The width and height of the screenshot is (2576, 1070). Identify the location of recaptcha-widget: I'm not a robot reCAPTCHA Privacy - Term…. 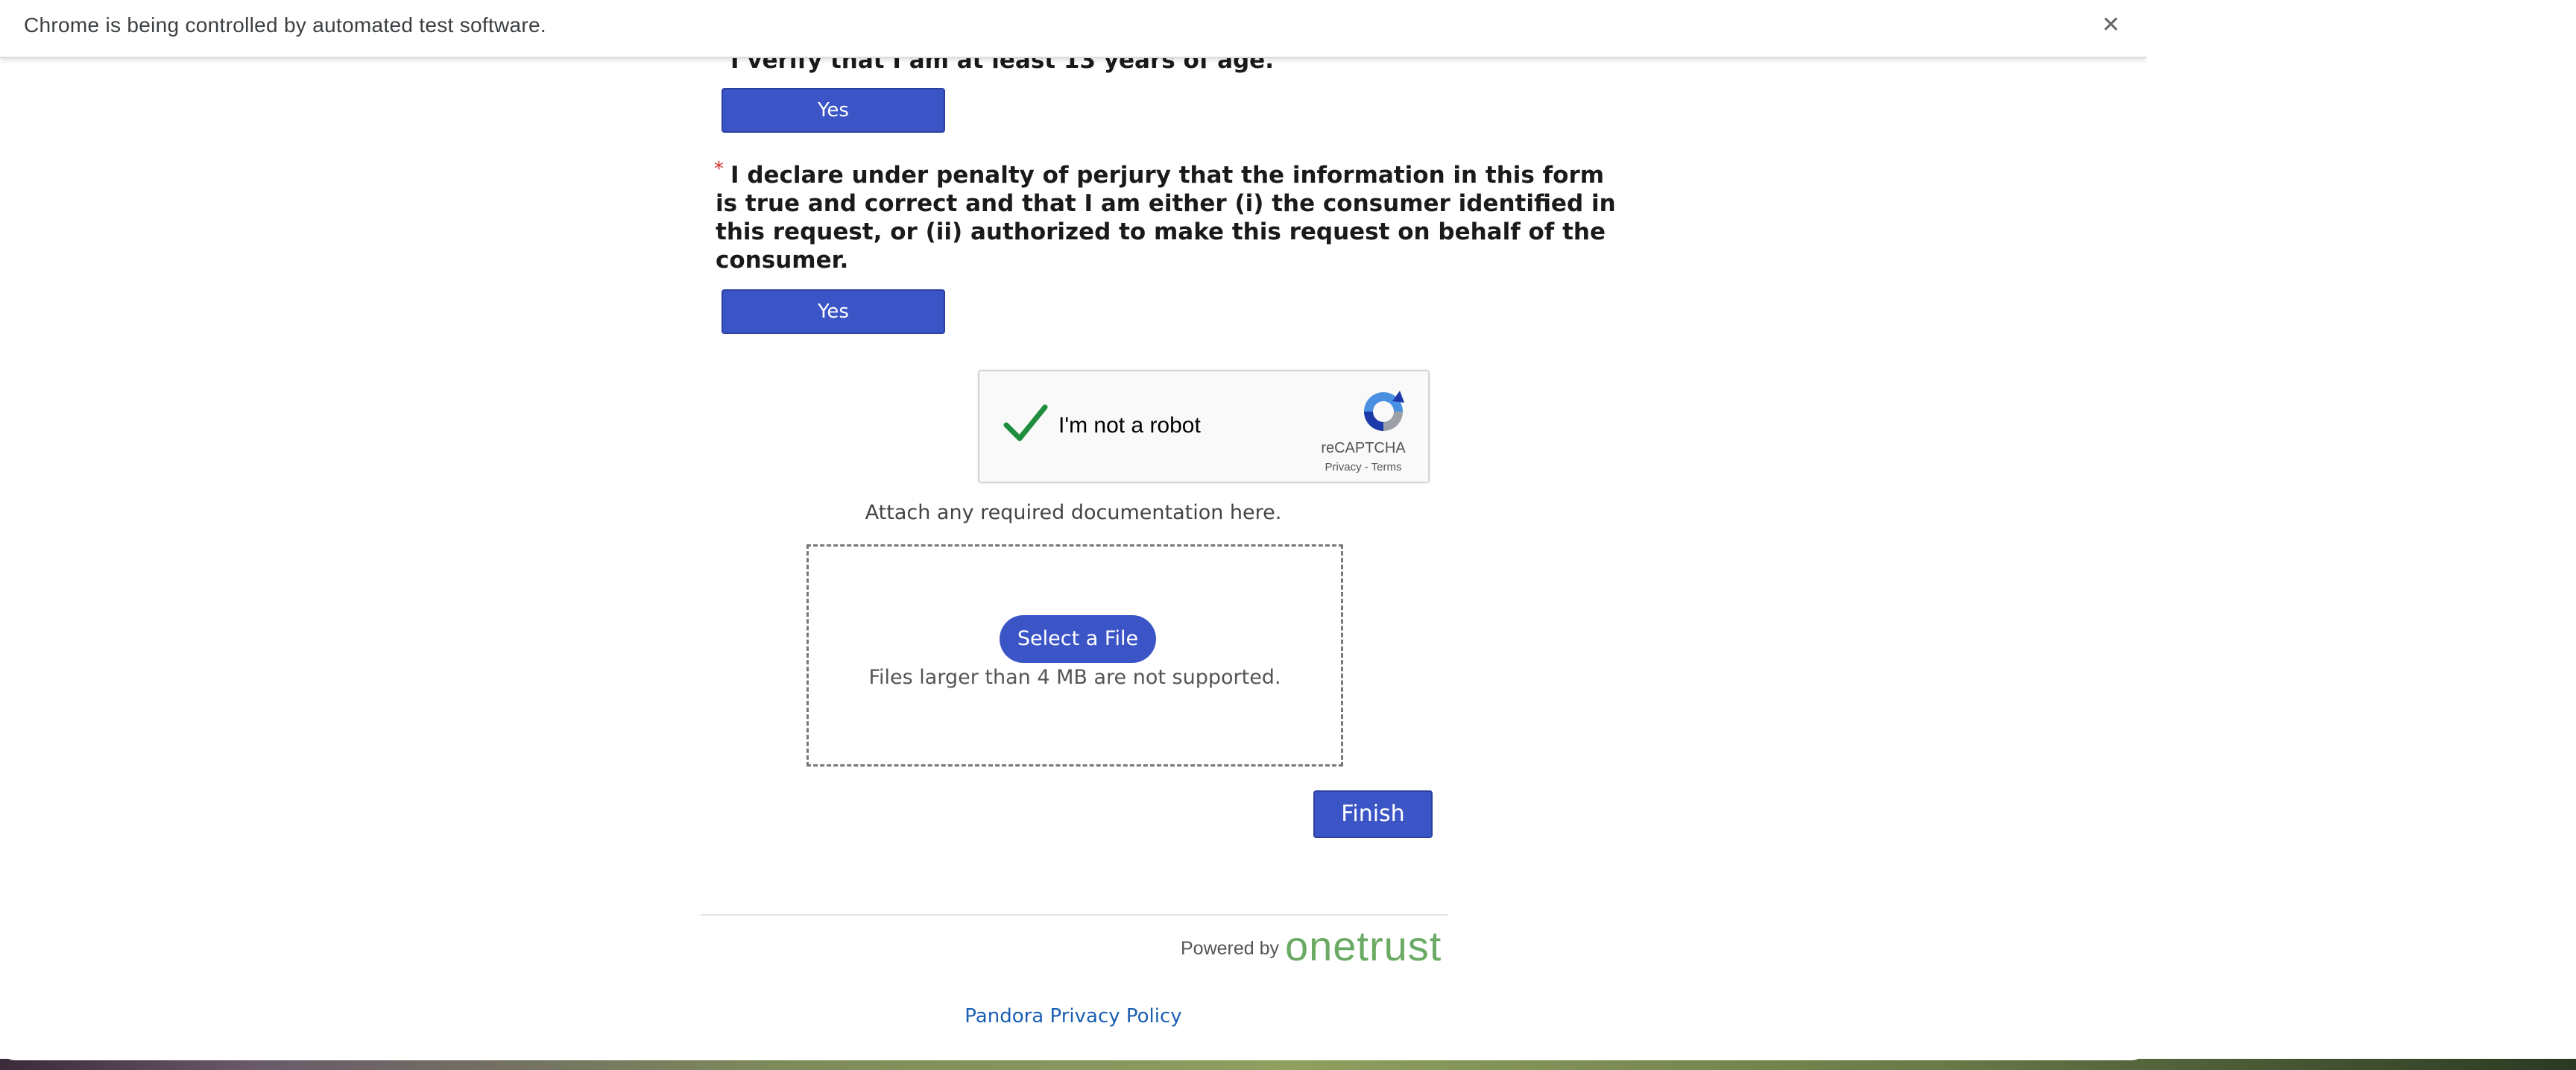
(1204, 427).